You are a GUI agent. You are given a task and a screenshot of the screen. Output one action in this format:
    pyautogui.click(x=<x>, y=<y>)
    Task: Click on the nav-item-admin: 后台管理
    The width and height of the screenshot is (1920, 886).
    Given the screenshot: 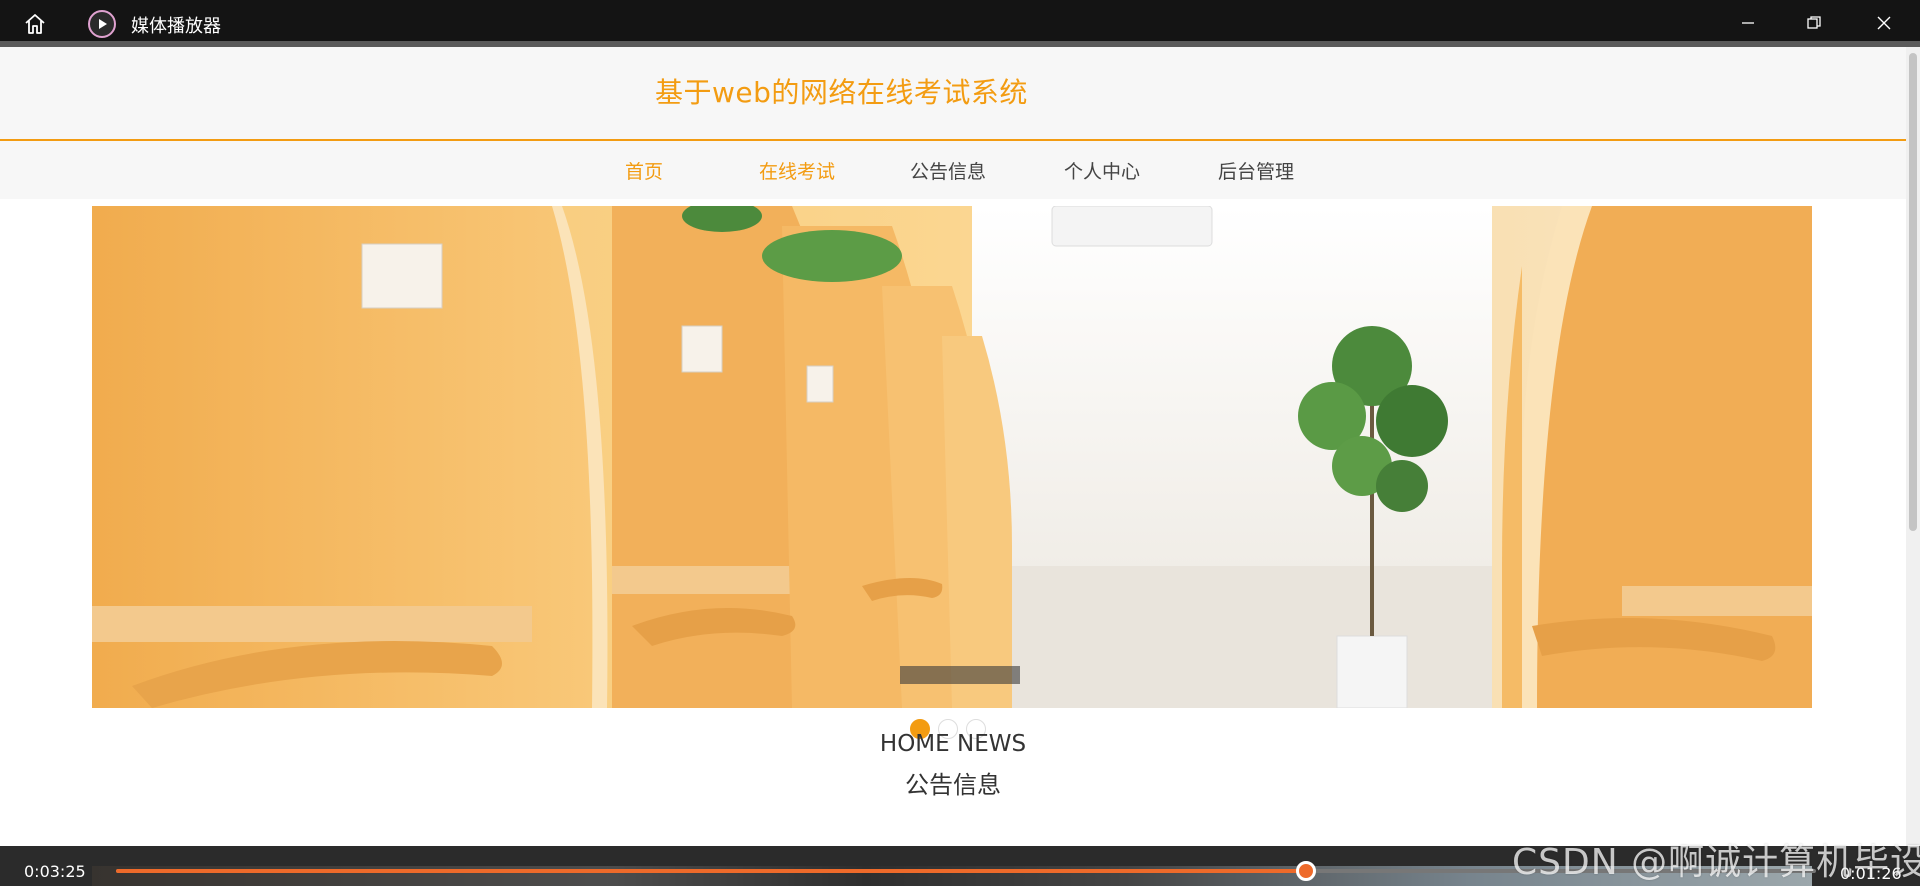 What is the action you would take?
    pyautogui.click(x=1256, y=170)
    